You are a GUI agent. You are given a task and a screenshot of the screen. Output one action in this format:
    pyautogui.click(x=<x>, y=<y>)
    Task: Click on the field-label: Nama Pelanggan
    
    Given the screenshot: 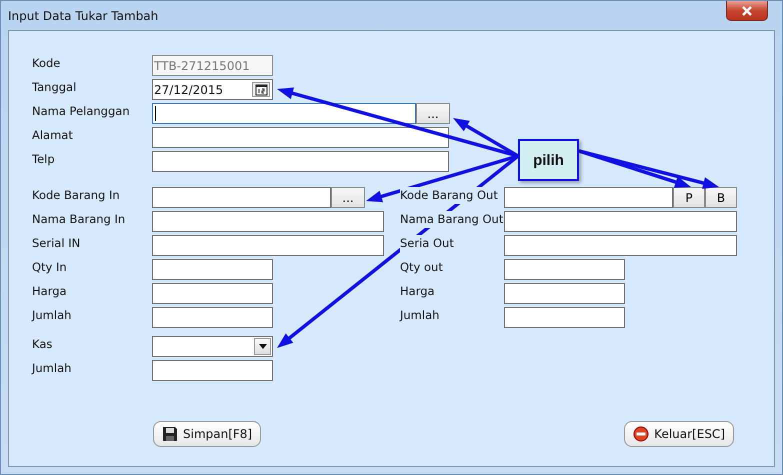 What is the action you would take?
    pyautogui.click(x=81, y=111)
    